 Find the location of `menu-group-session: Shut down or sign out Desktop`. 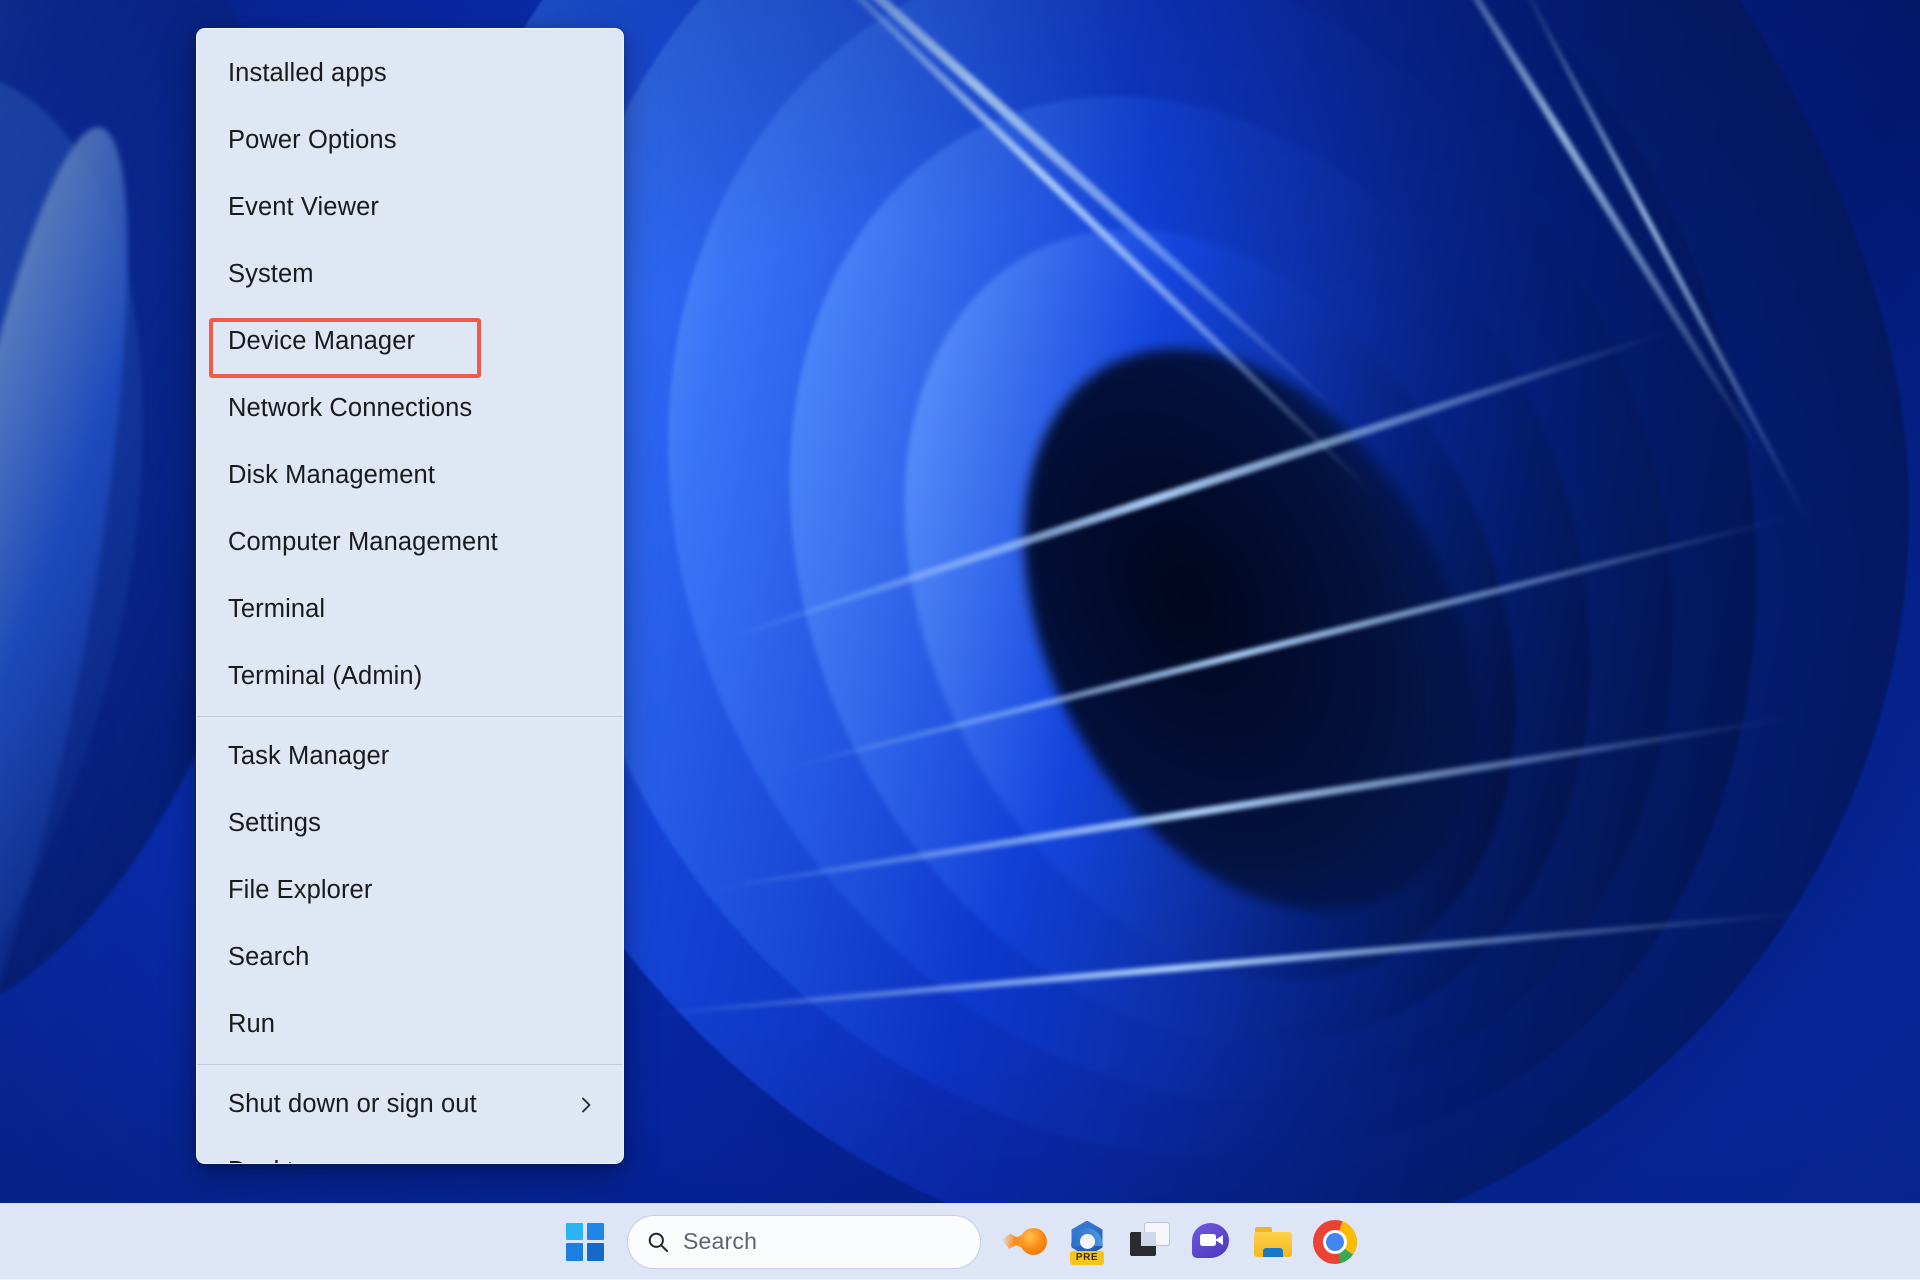

menu-group-session: Shut down or sign out Desktop is located at coordinates (410, 1117).